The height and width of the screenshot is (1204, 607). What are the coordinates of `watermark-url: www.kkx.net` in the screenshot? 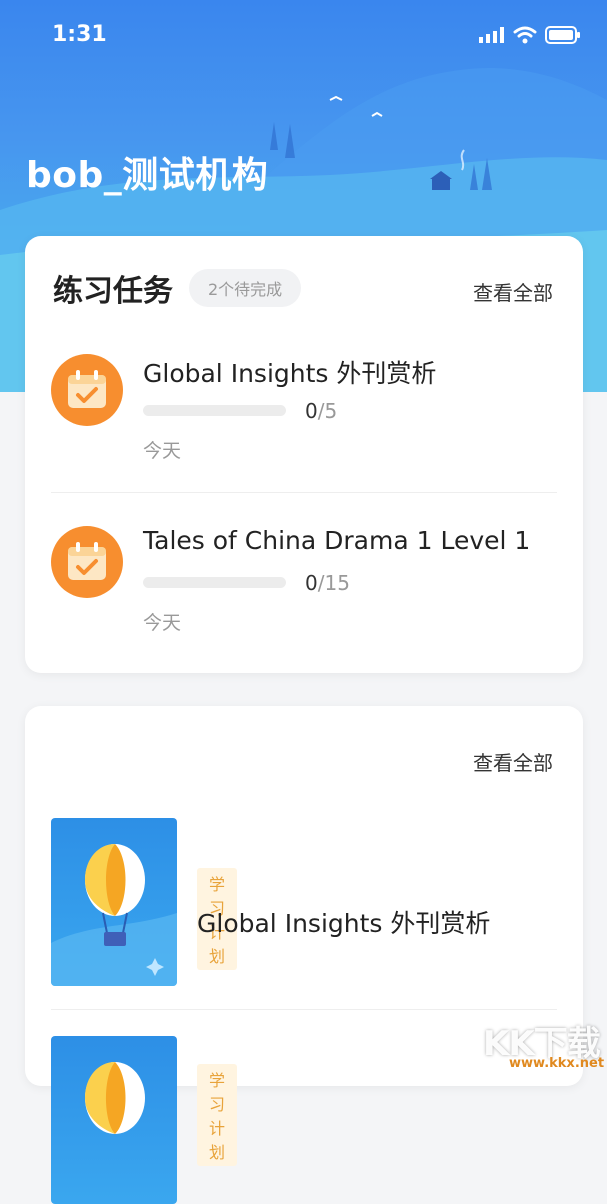 It's located at (557, 1063).